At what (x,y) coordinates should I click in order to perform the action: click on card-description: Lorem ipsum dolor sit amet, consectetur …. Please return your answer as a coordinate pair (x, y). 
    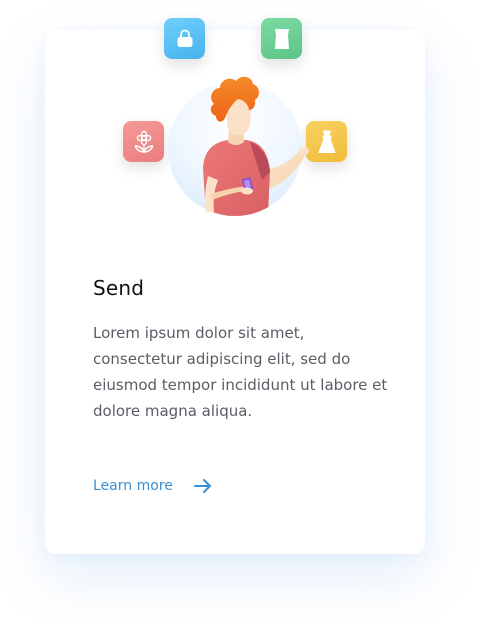
    Looking at the image, I should click on (240, 372).